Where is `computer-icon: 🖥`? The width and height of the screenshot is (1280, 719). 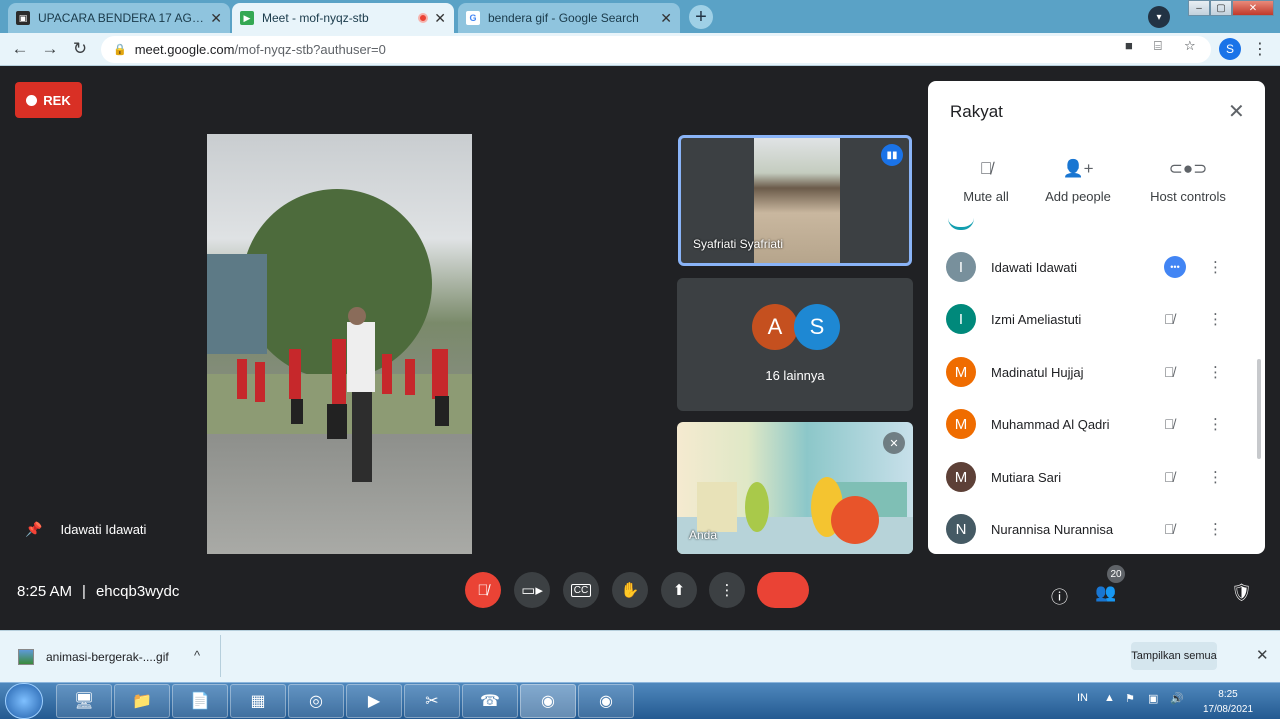 computer-icon: 🖥 is located at coordinates (84, 701).